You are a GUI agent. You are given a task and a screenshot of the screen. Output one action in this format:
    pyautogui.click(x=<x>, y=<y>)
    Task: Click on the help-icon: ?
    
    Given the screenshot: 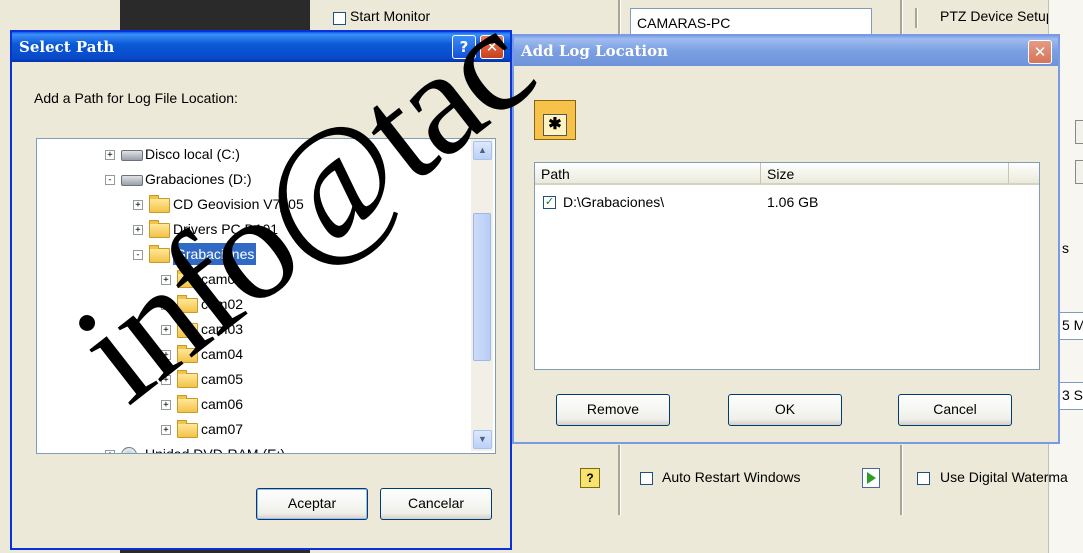 What is the action you would take?
    pyautogui.click(x=590, y=478)
    